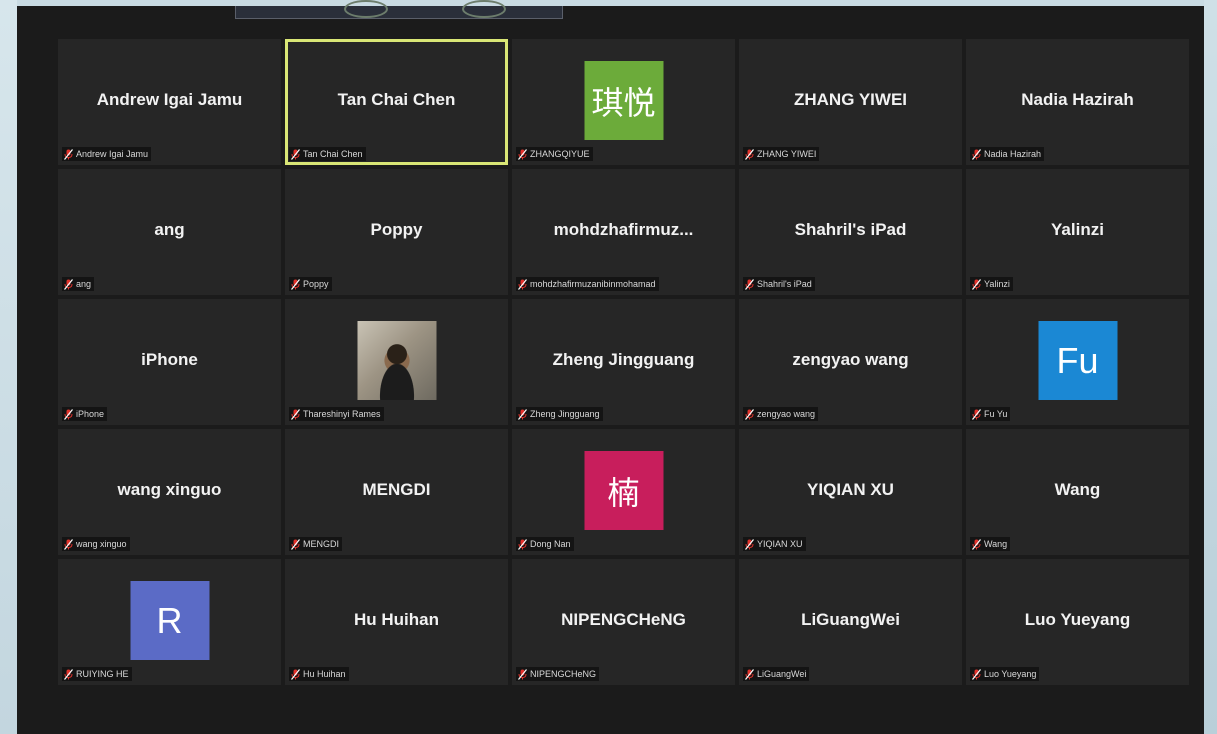 This screenshot has height=734, width=1217. I want to click on participant-caption-text: zengyao wang, so click(786, 414).